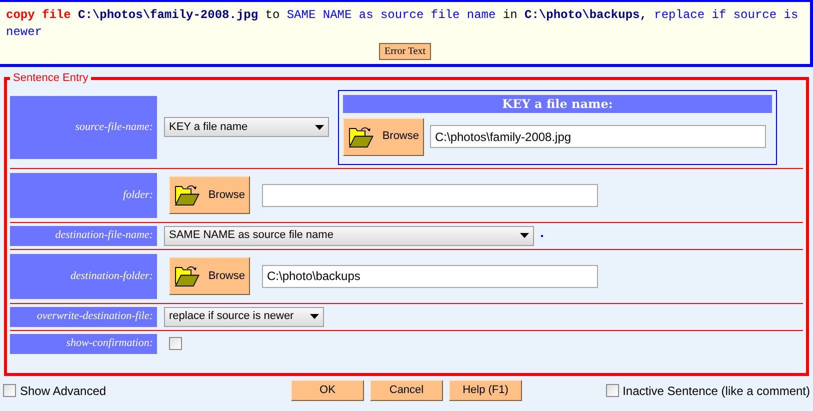  What do you see at coordinates (716, 391) in the screenshot?
I see `inactive-sentence-label: Inactive Sentence (like a comment)` at bounding box center [716, 391].